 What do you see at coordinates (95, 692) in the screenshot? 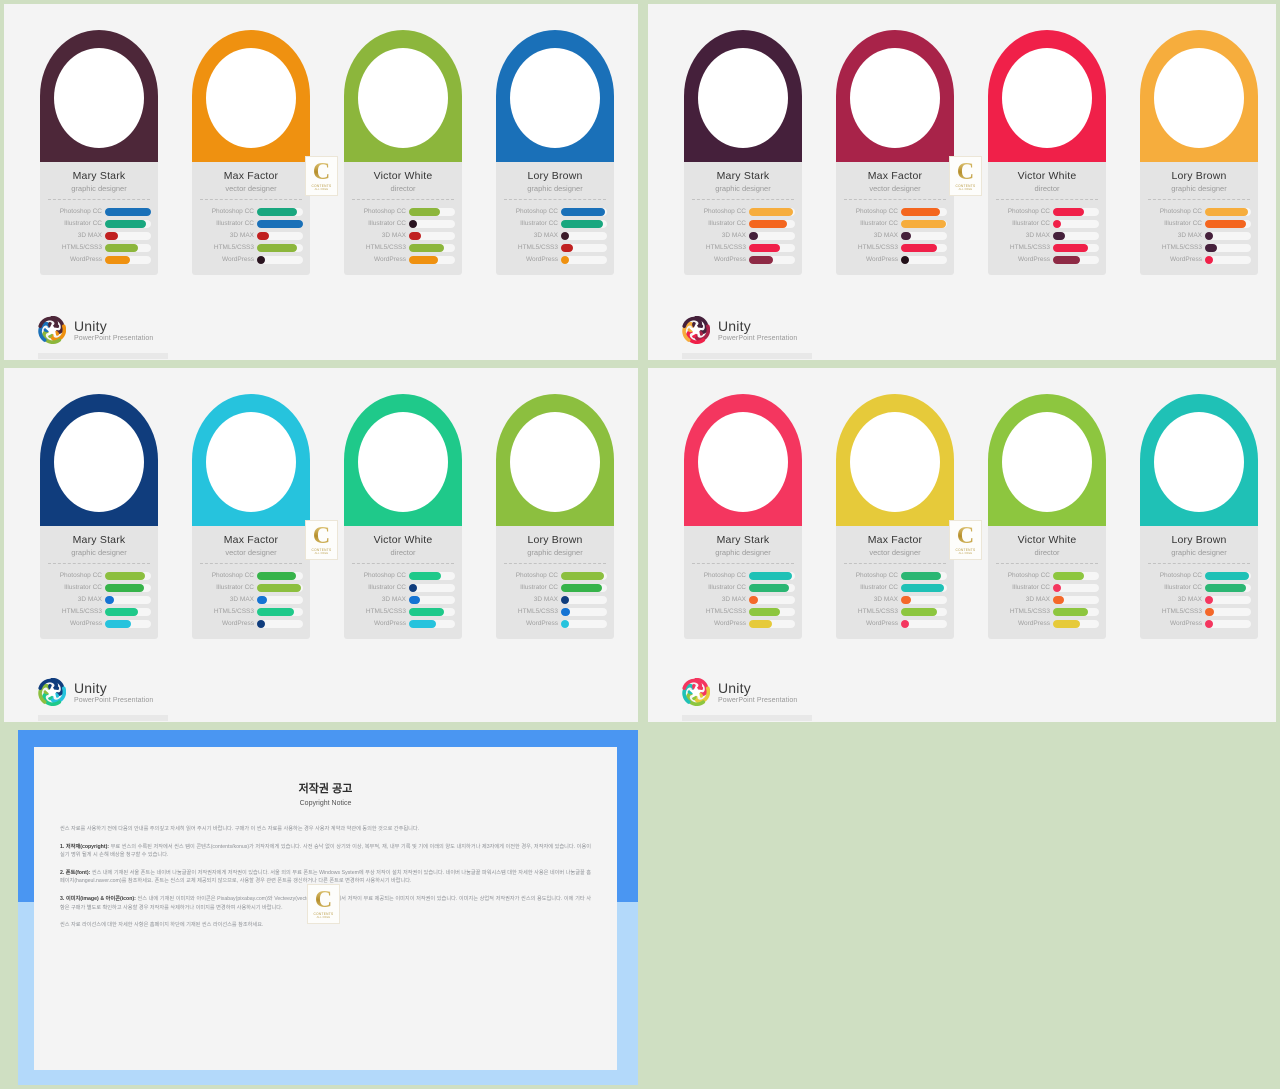
I see `unity-brand-lockup: Unity PowerPoint Presentation` at bounding box center [95, 692].